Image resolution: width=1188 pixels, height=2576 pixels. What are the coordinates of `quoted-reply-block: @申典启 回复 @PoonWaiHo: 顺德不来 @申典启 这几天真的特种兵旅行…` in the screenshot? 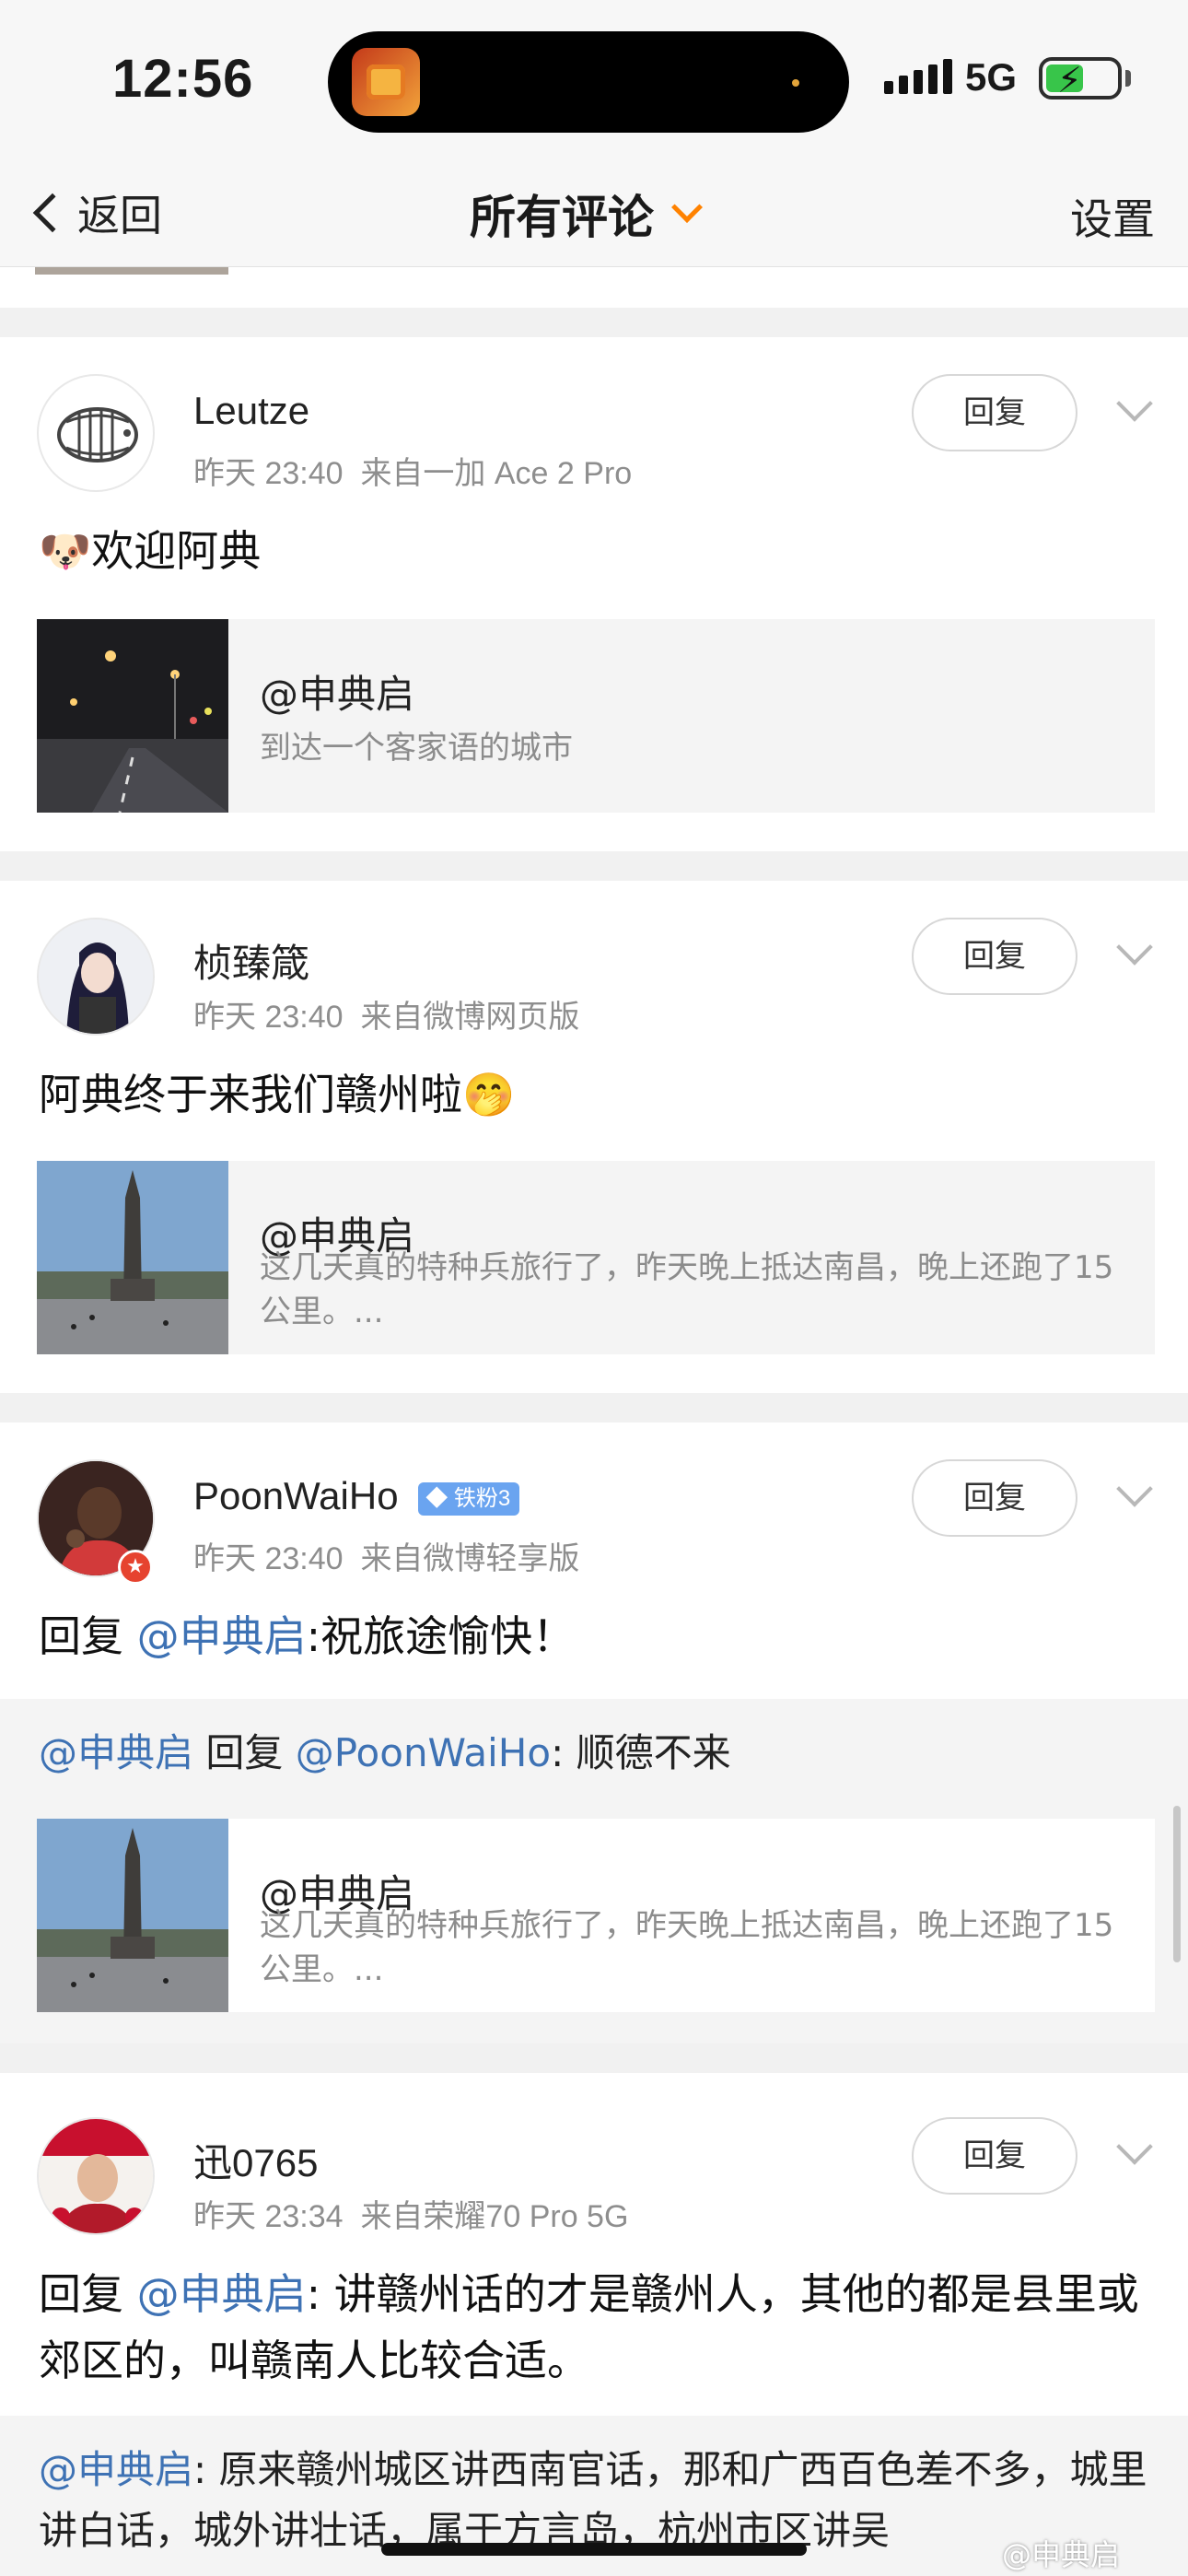 It's located at (594, 1871).